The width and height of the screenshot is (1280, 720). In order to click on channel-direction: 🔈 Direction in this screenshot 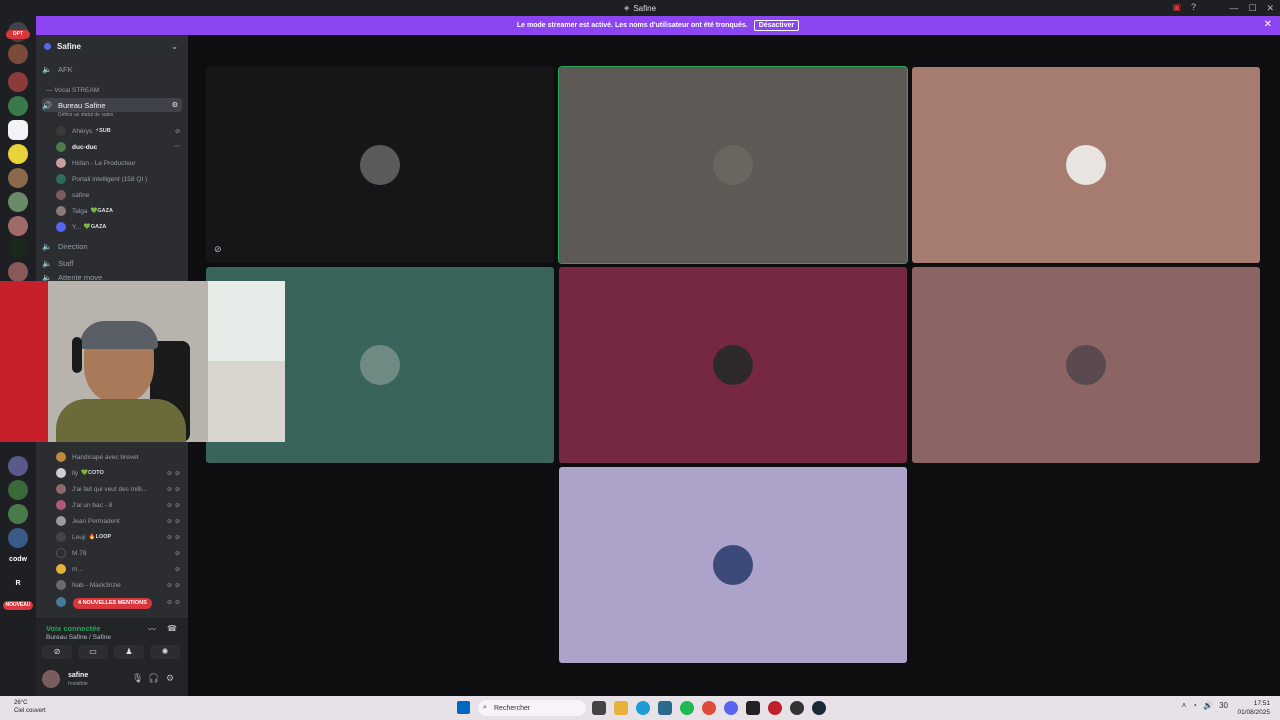, I will do `click(112, 246)`.